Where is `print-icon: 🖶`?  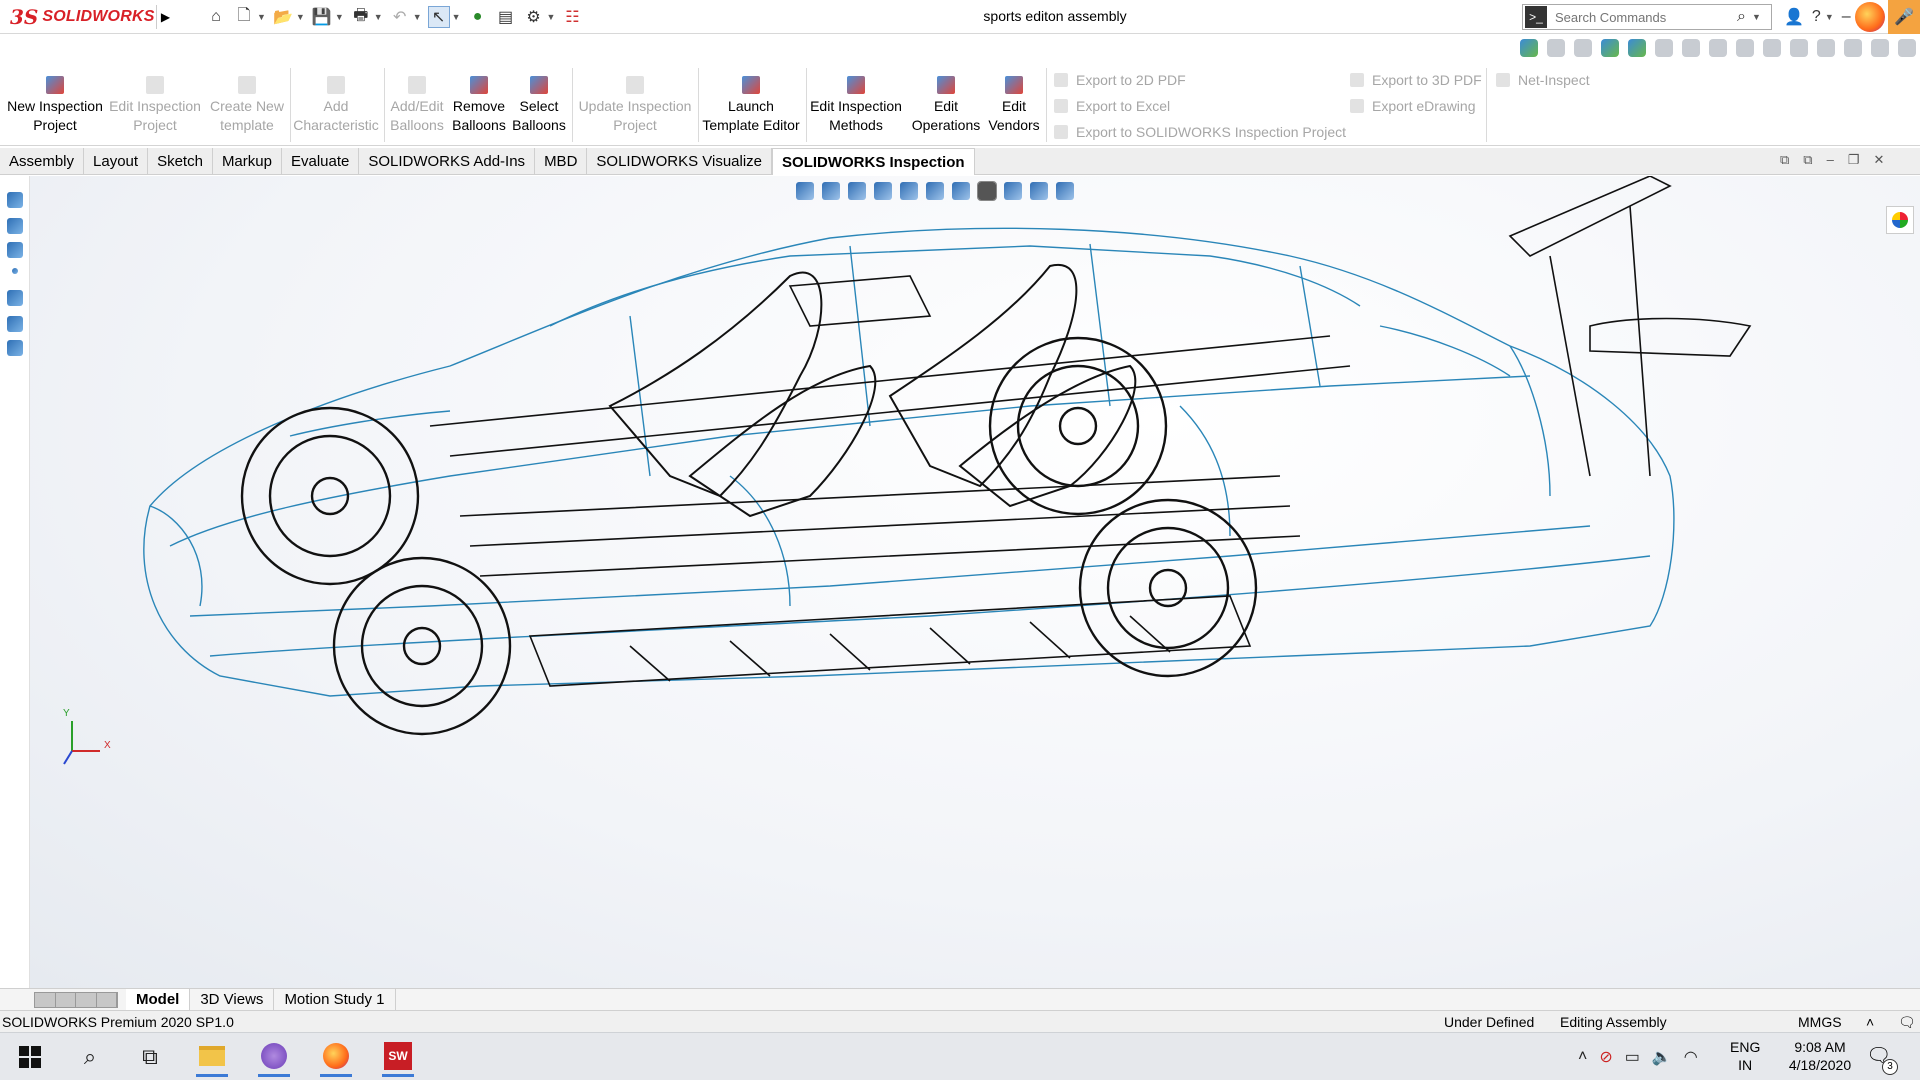
print-icon: 🖶 is located at coordinates (361, 17).